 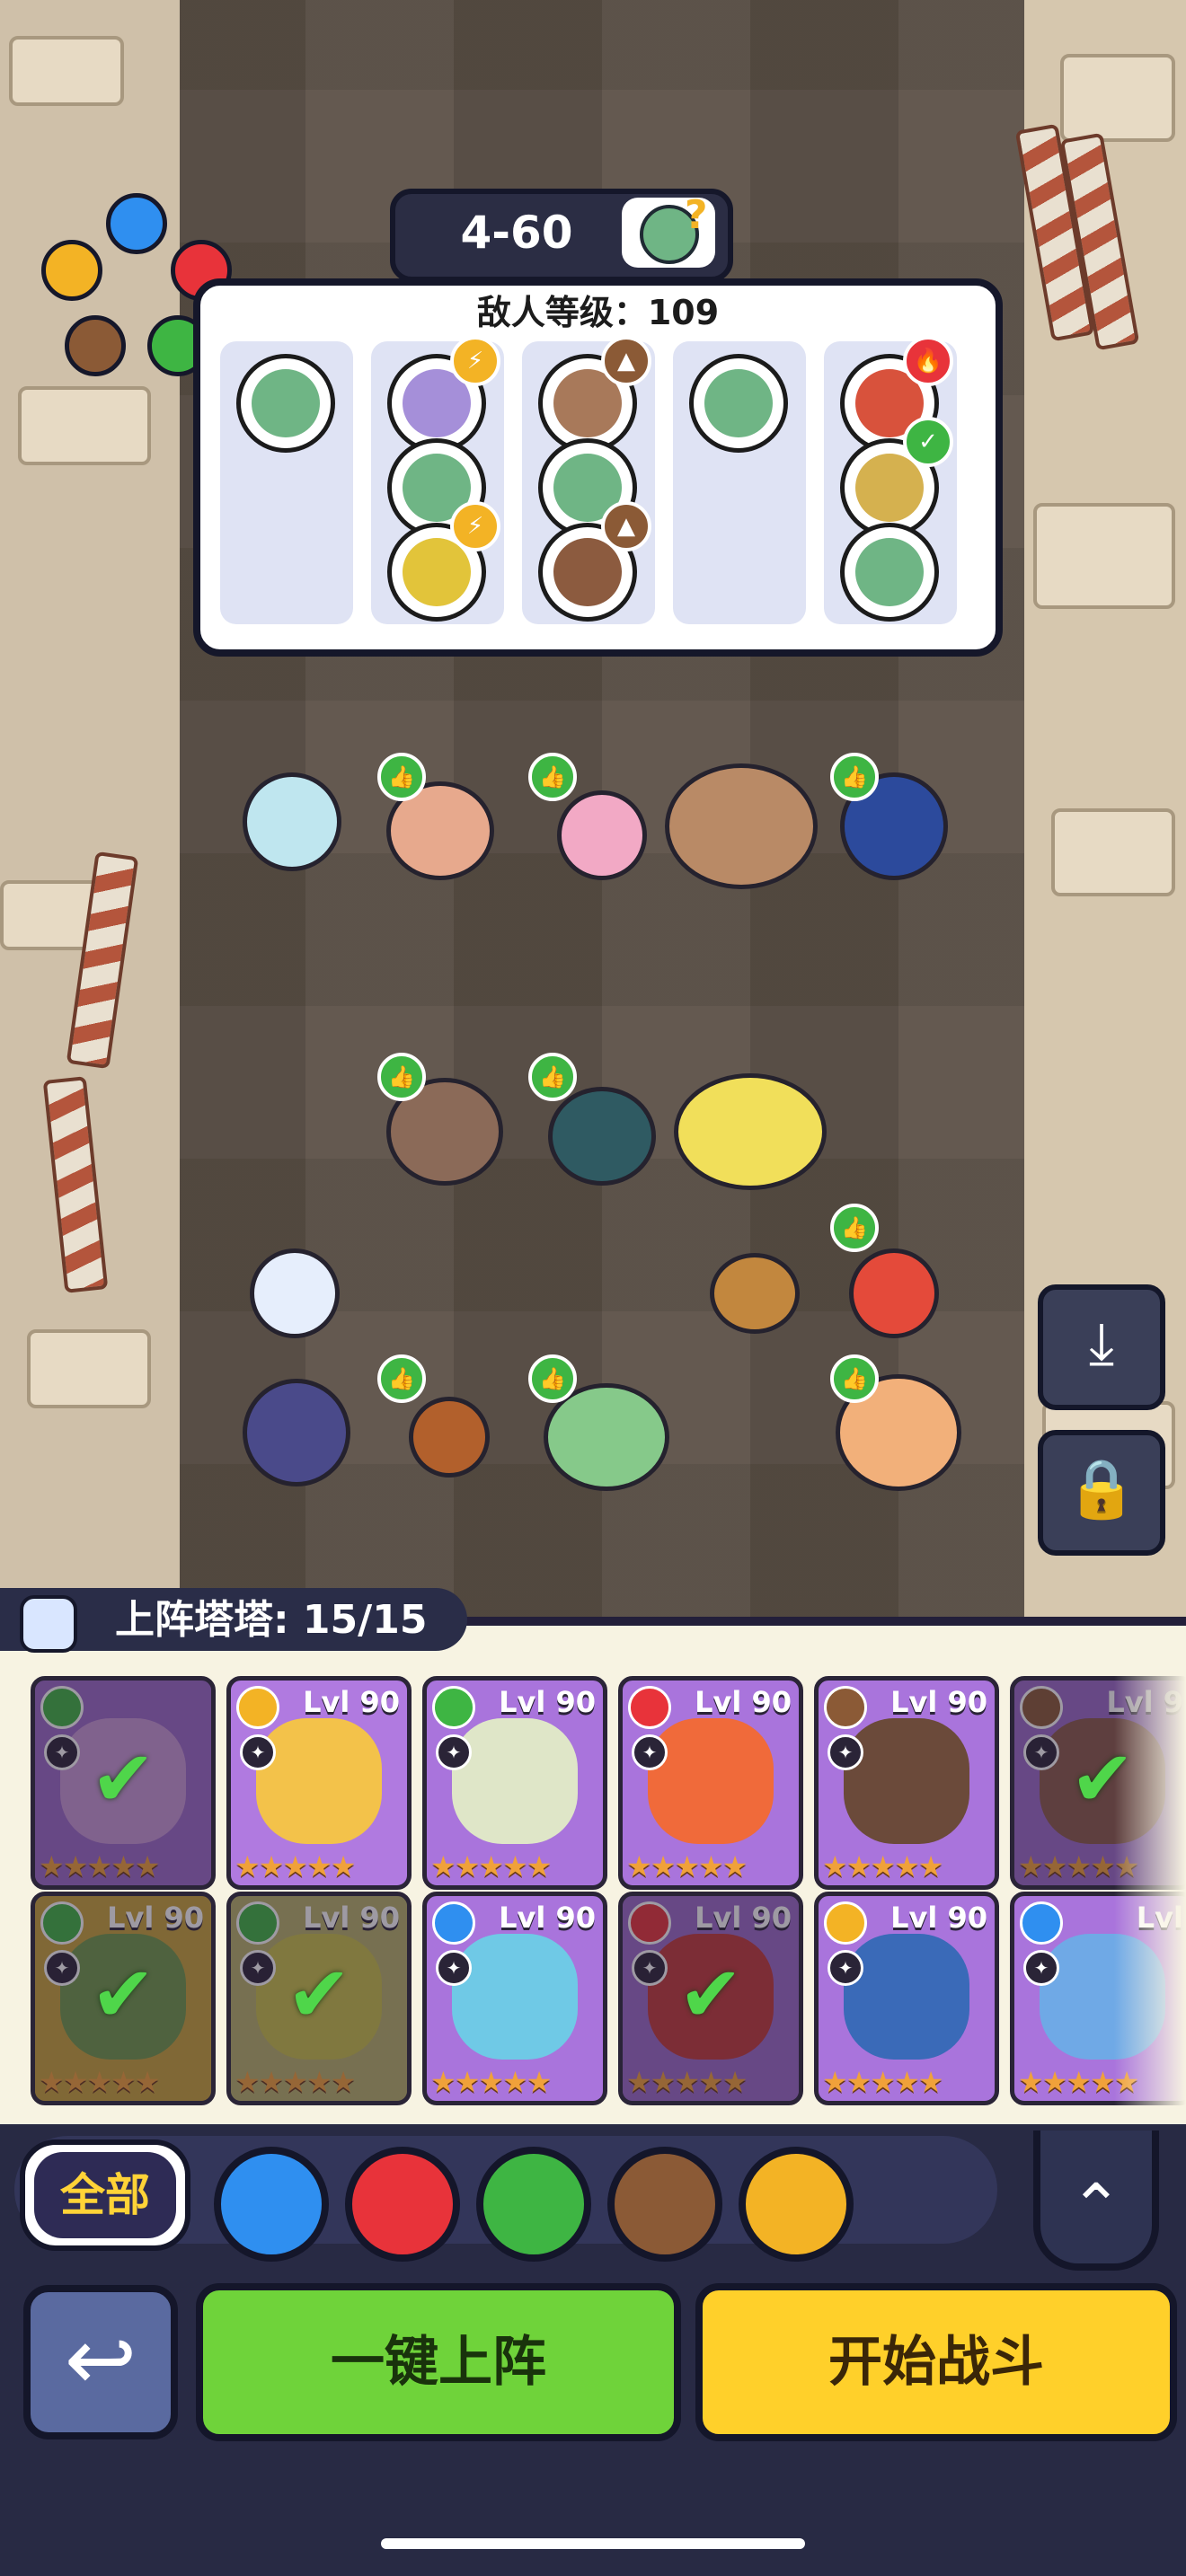 I want to click on tower-toucan, so click(x=602, y=1136).